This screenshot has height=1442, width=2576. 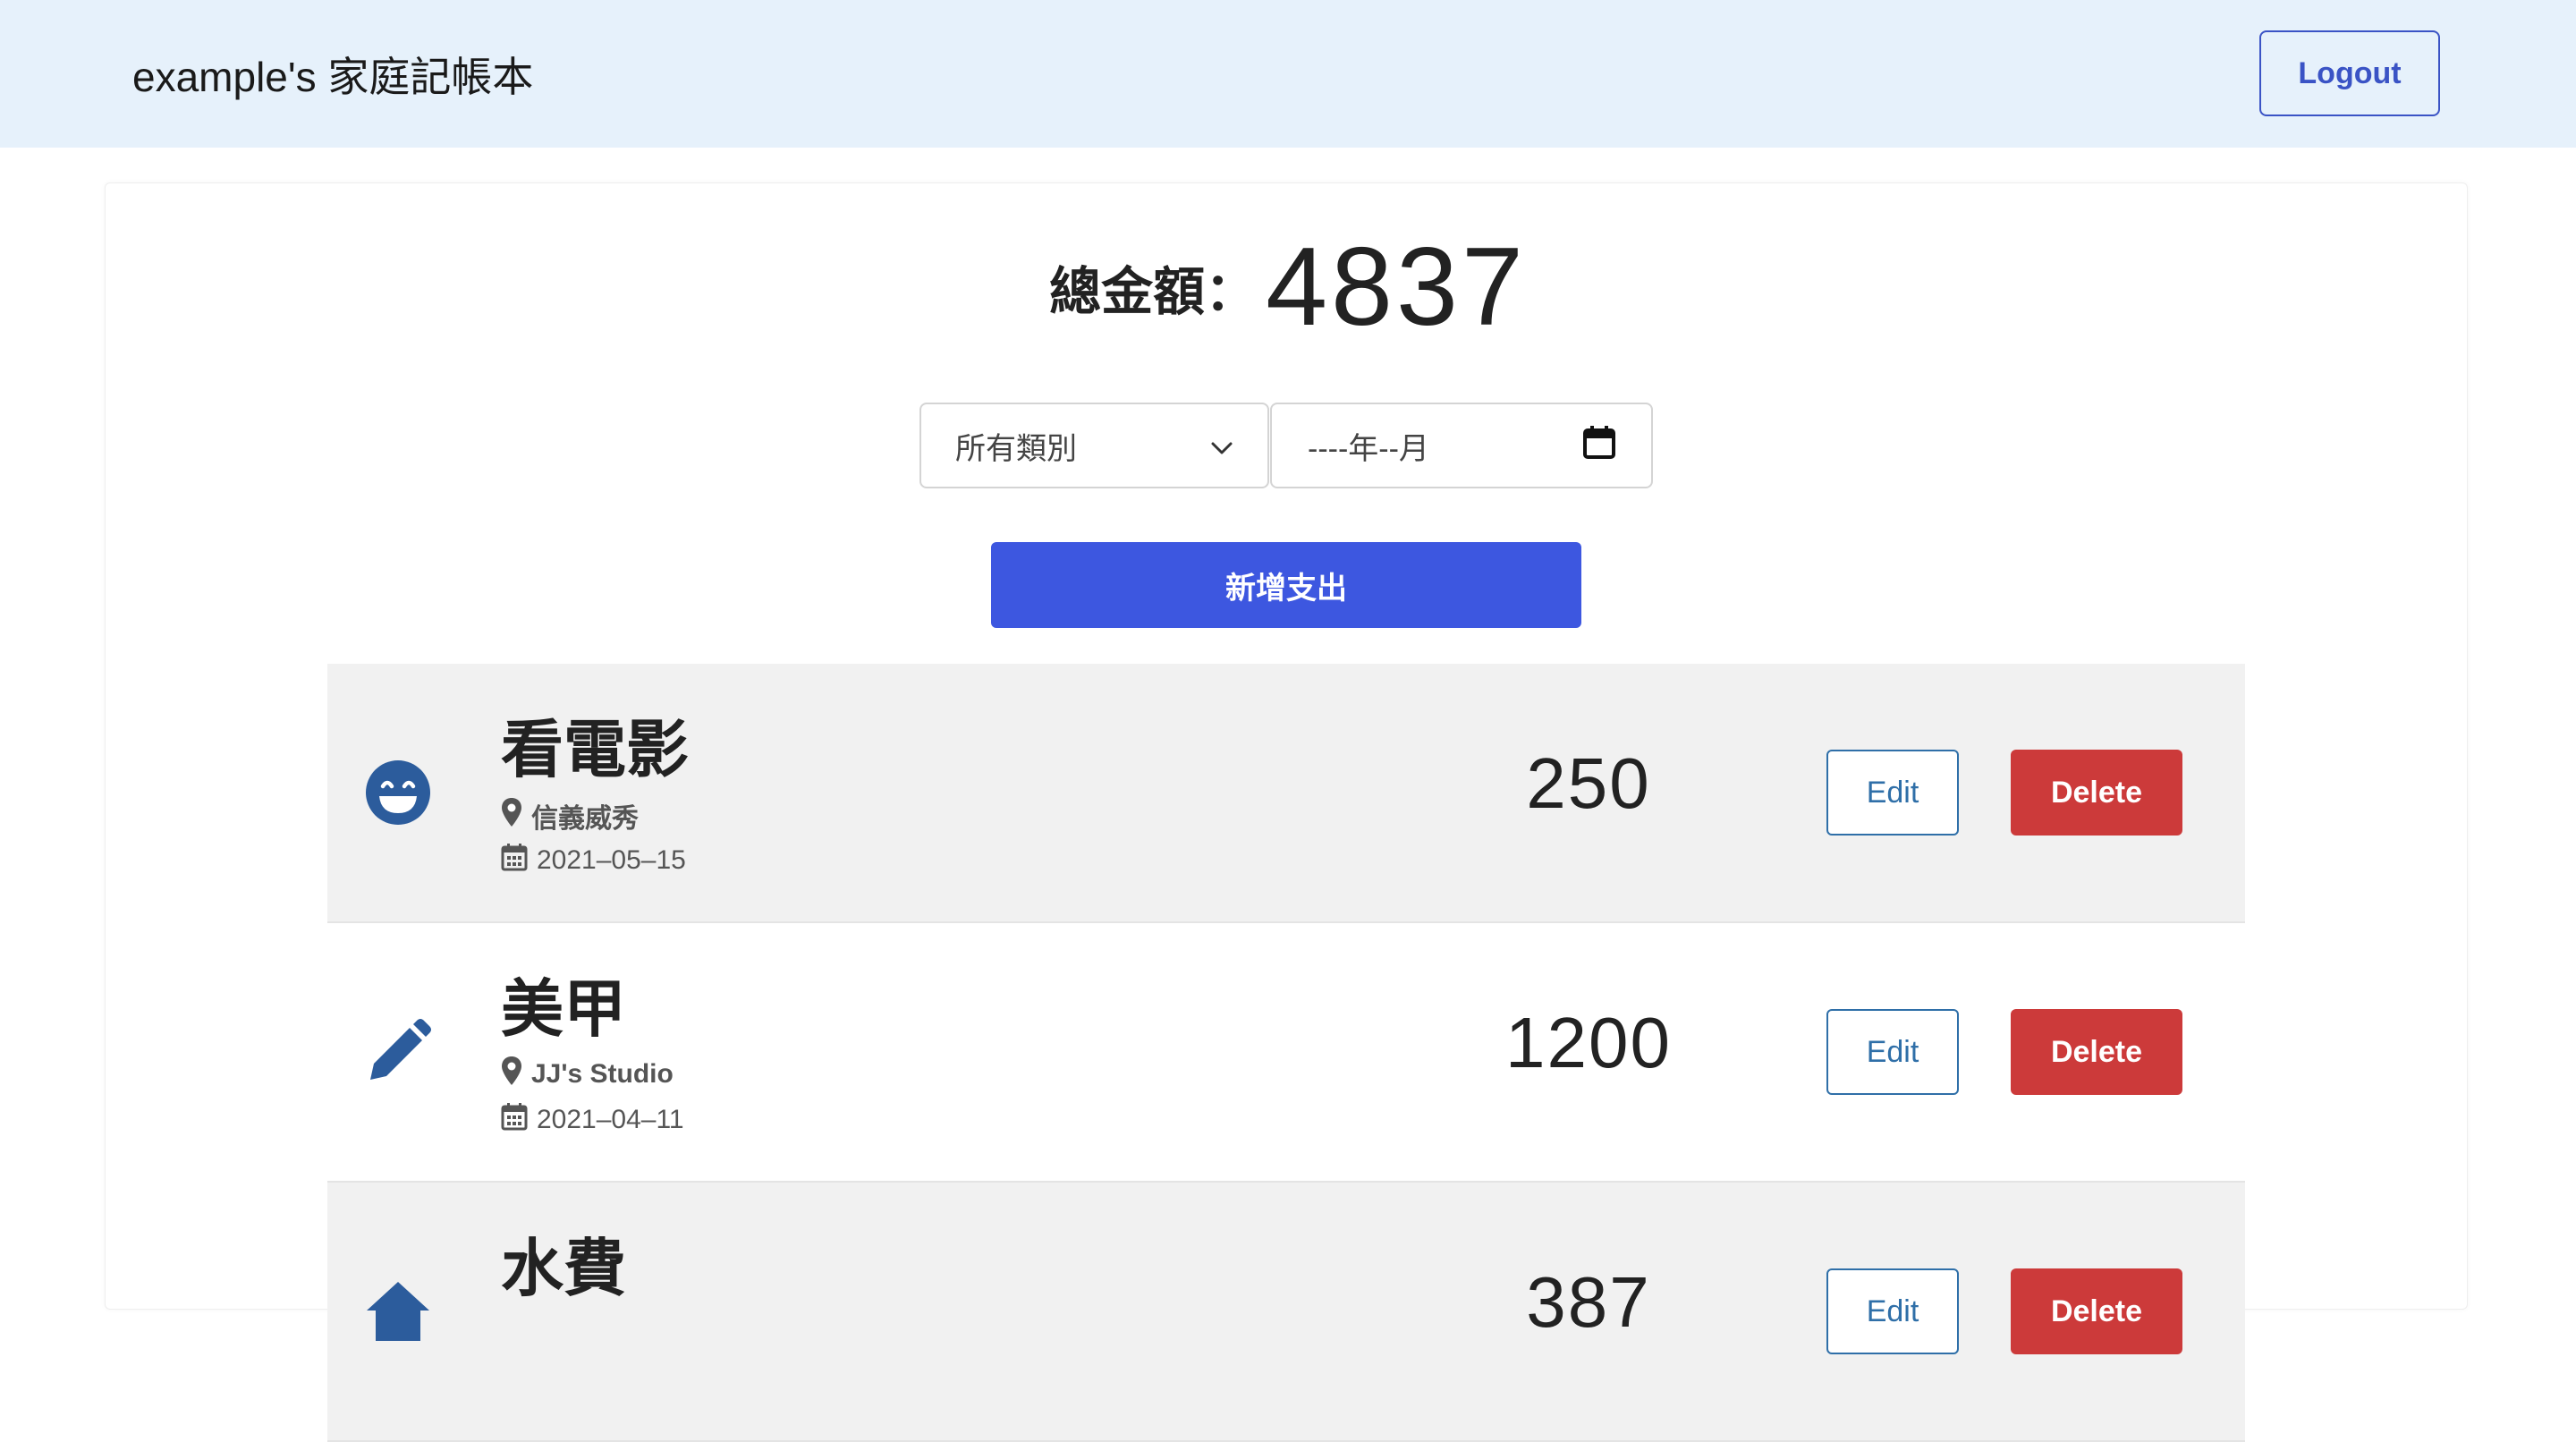 What do you see at coordinates (1221, 445) in the screenshot?
I see `chevron-down-icon` at bounding box center [1221, 445].